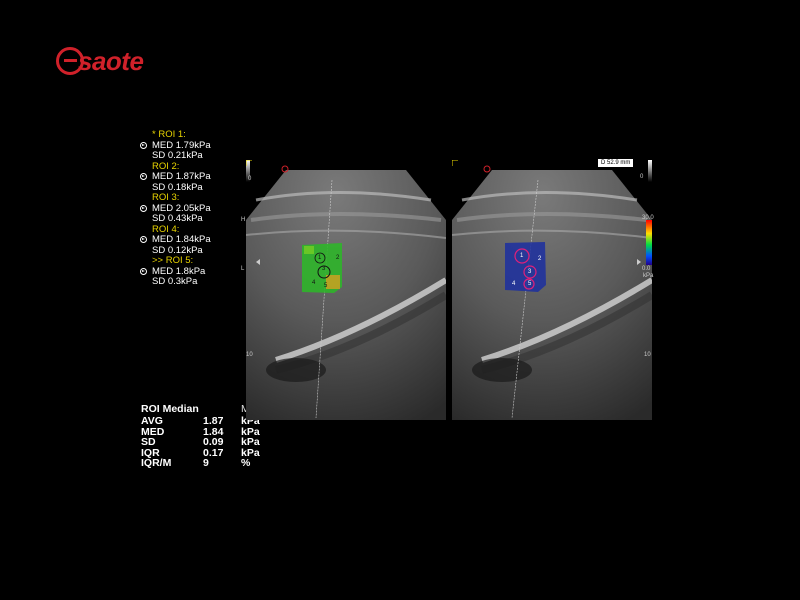 This screenshot has width=800, height=600. Describe the element at coordinates (206, 463) in the screenshot. I see `stat-value: 9` at that location.